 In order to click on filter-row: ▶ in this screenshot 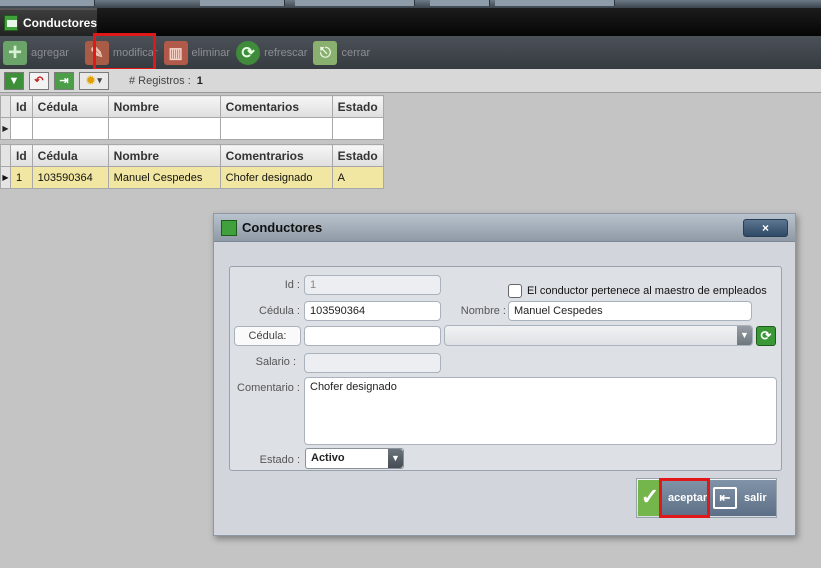, I will do `click(192, 128)`.